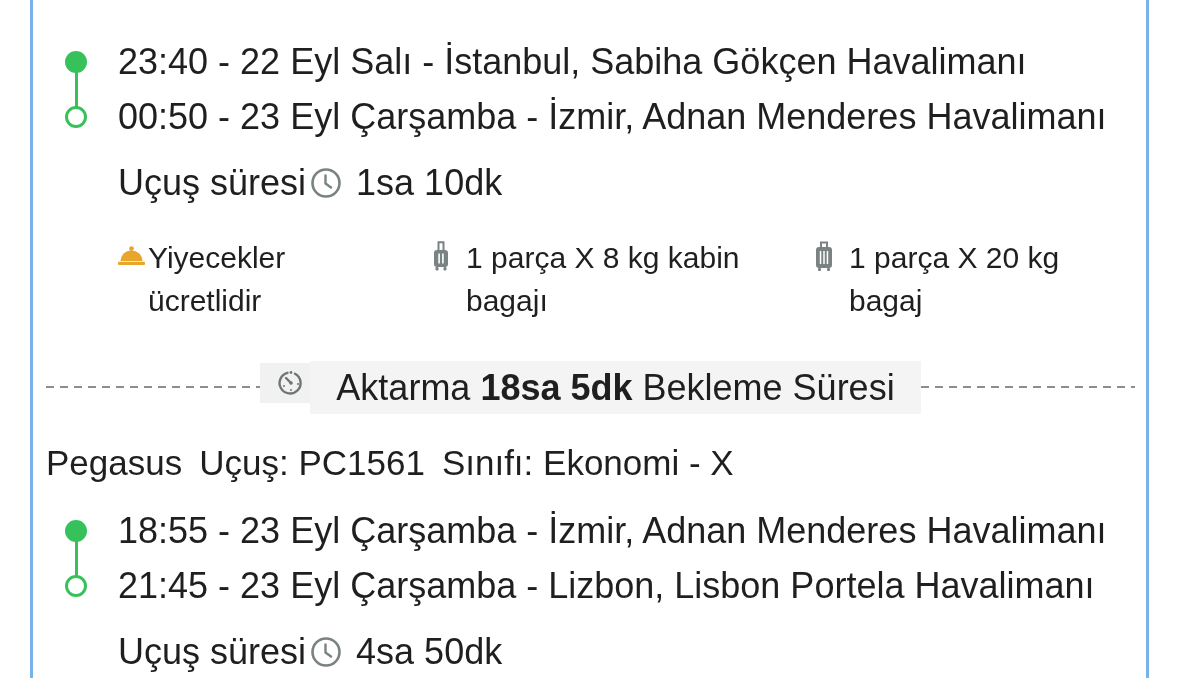 This screenshot has height=678, width=1179. Describe the element at coordinates (312, 463) in the screenshot. I see `flight-number: Uçuş: PC1561` at that location.